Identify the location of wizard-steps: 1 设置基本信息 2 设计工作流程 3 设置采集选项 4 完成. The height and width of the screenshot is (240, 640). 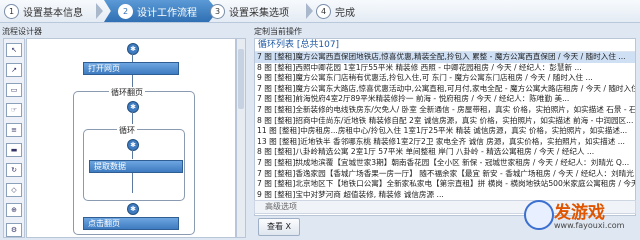
(320, 11).